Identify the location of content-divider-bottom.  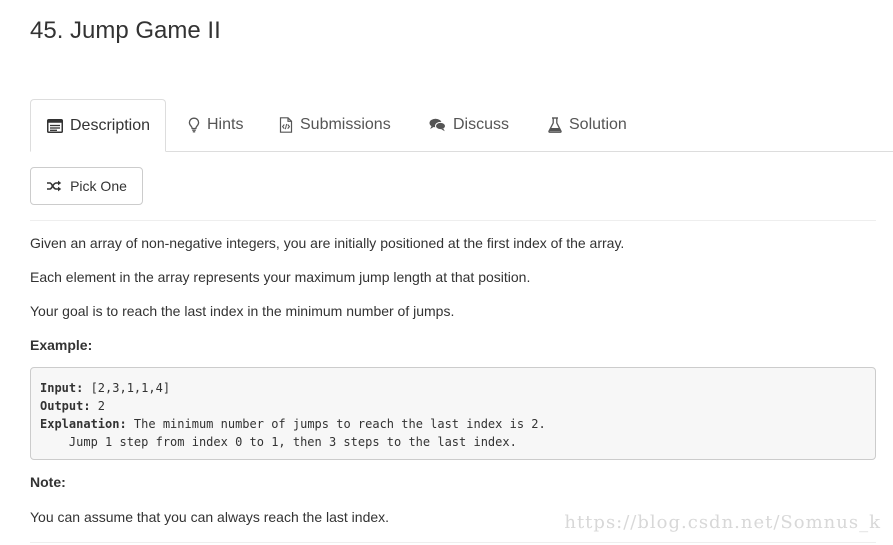
(453, 542).